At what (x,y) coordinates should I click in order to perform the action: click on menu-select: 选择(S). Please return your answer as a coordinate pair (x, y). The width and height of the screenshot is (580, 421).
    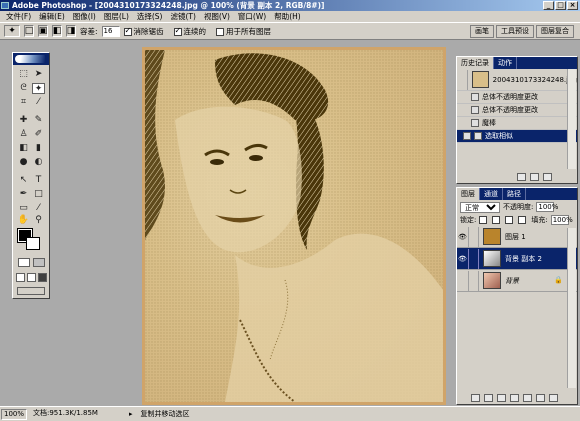
    Looking at the image, I should click on (150, 16).